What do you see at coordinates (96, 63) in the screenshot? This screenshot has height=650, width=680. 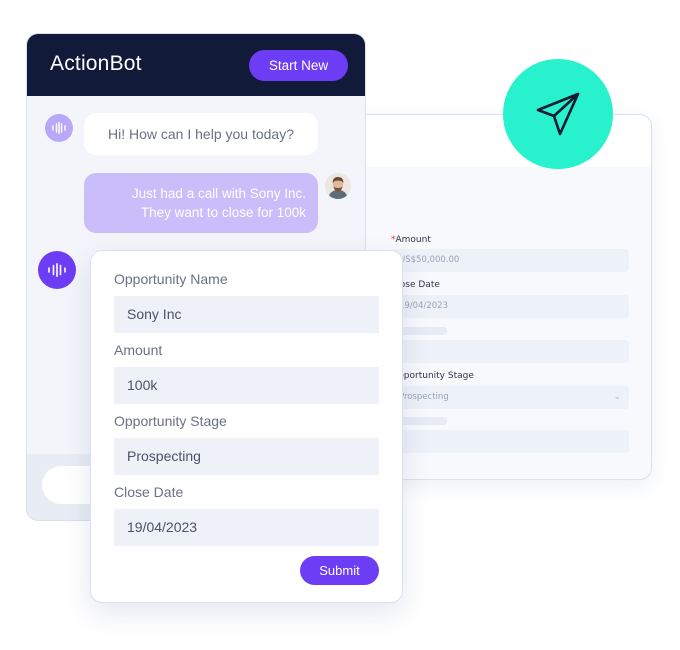 I see `chat-title: ActionBot` at bounding box center [96, 63].